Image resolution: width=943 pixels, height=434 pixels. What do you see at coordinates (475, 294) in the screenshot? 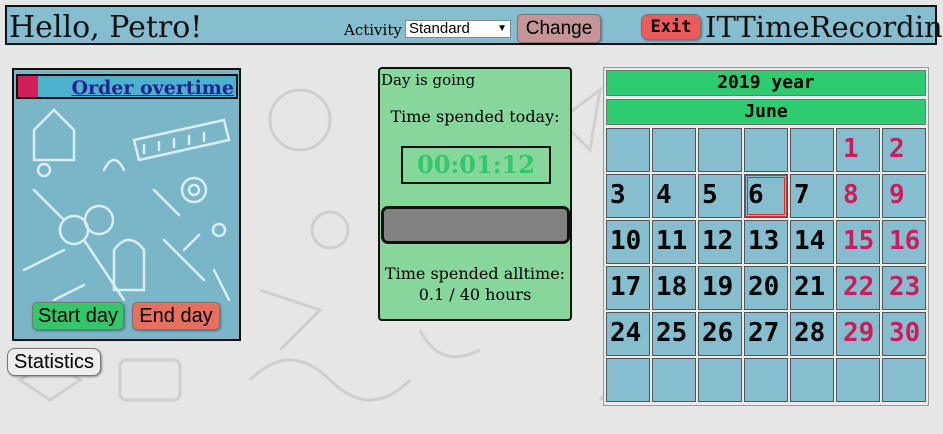
I see `time-alltime-value: 0.1 / 40 hours` at bounding box center [475, 294].